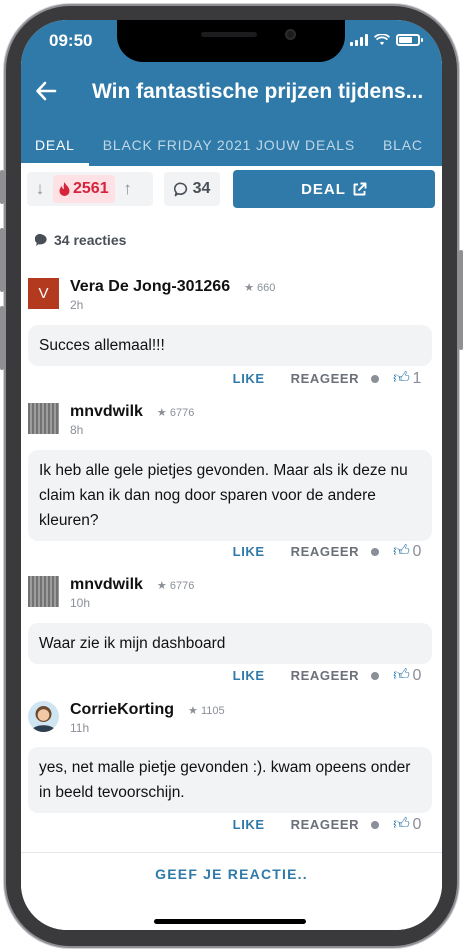 The height and width of the screenshot is (952, 463). Describe the element at coordinates (360, 188) in the screenshot. I see `external-link-icon` at that location.